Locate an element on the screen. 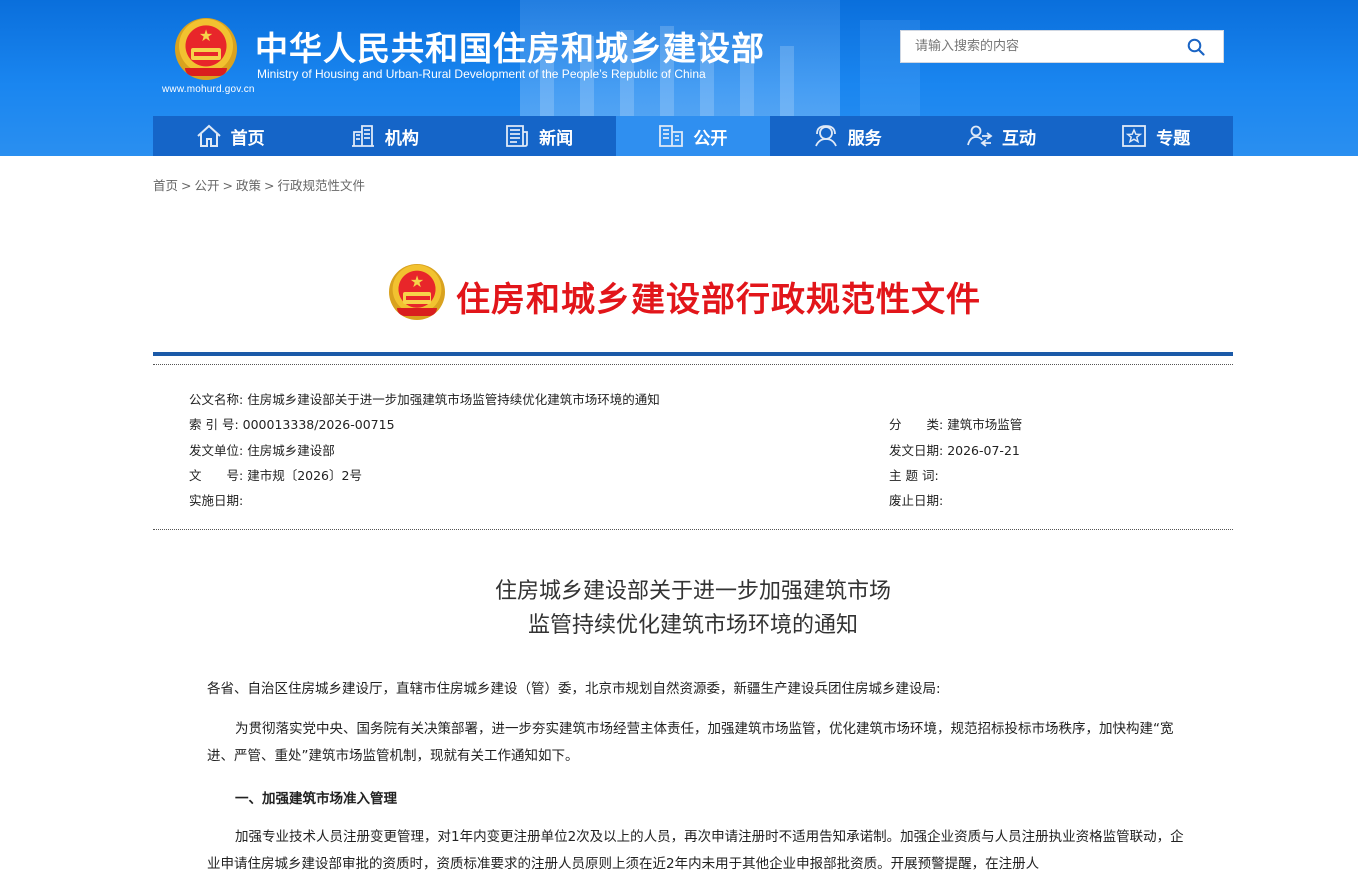 This screenshot has width=1358, height=880. meta-value: 住房城乡建设部关于进一步加强建筑市场监管持续优化建筑市场环境的通知 is located at coordinates (453, 399).